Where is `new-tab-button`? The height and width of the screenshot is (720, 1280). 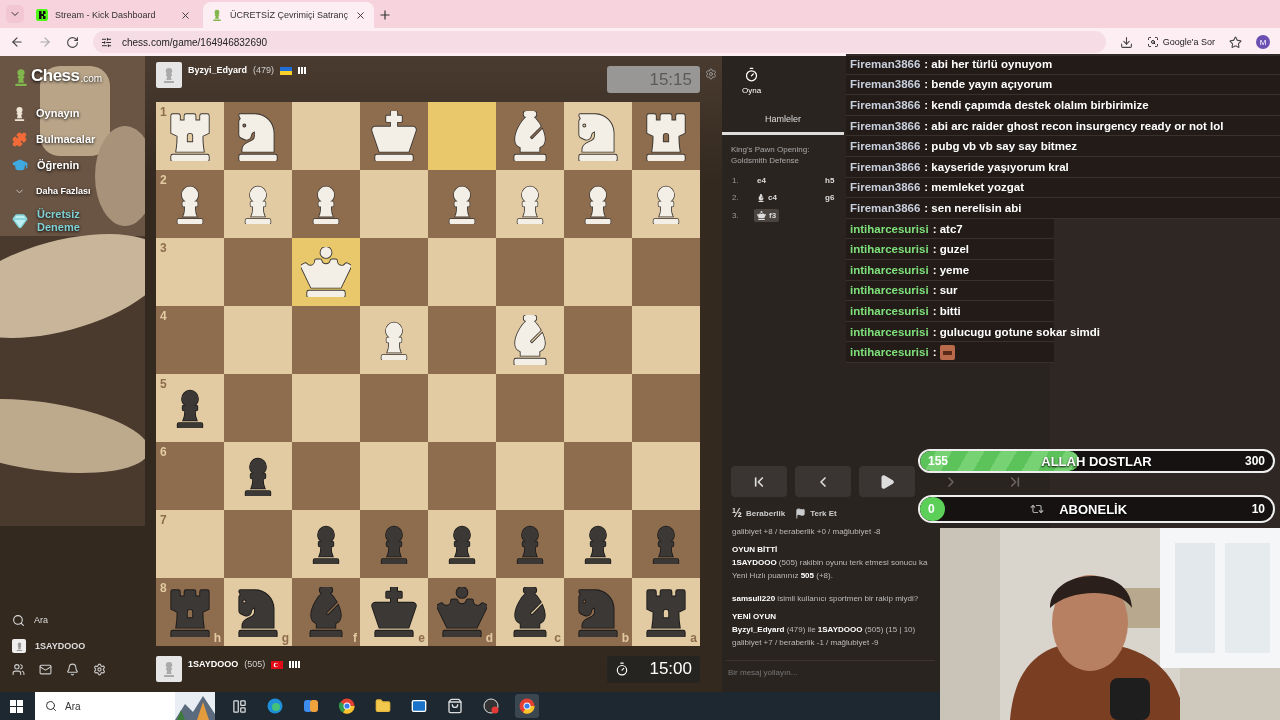
new-tab-button is located at coordinates (385, 15).